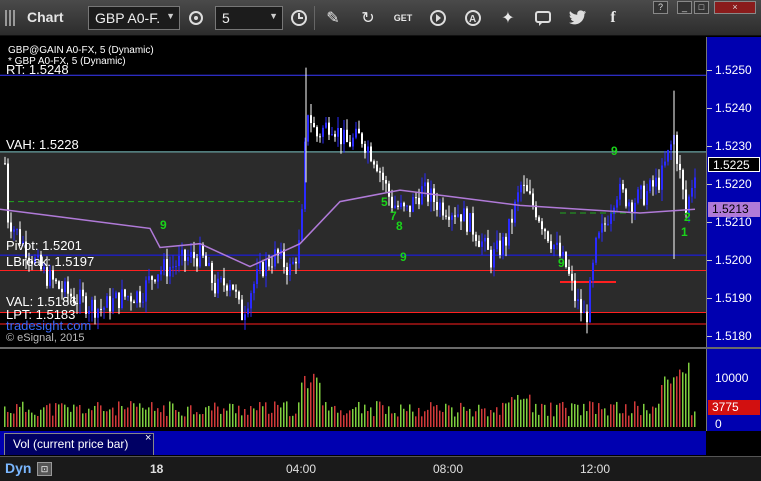  Describe the element at coordinates (44, 469) in the screenshot. I see `lock-icon: ⊡` at that location.